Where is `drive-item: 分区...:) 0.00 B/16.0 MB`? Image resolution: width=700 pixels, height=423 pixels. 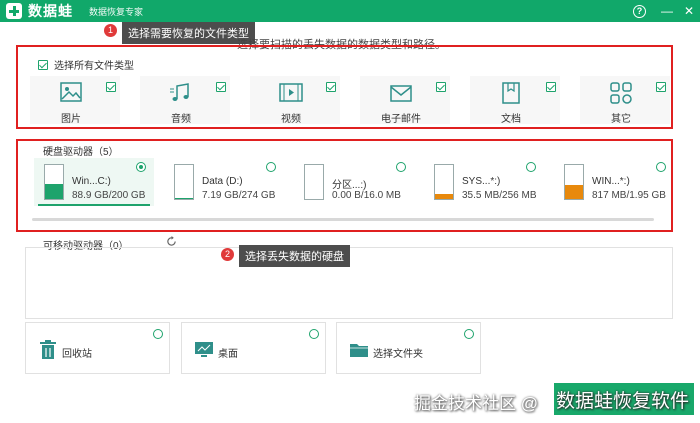
drive-item: 分区...:) 0.00 B/16.0 MB is located at coordinates (354, 182).